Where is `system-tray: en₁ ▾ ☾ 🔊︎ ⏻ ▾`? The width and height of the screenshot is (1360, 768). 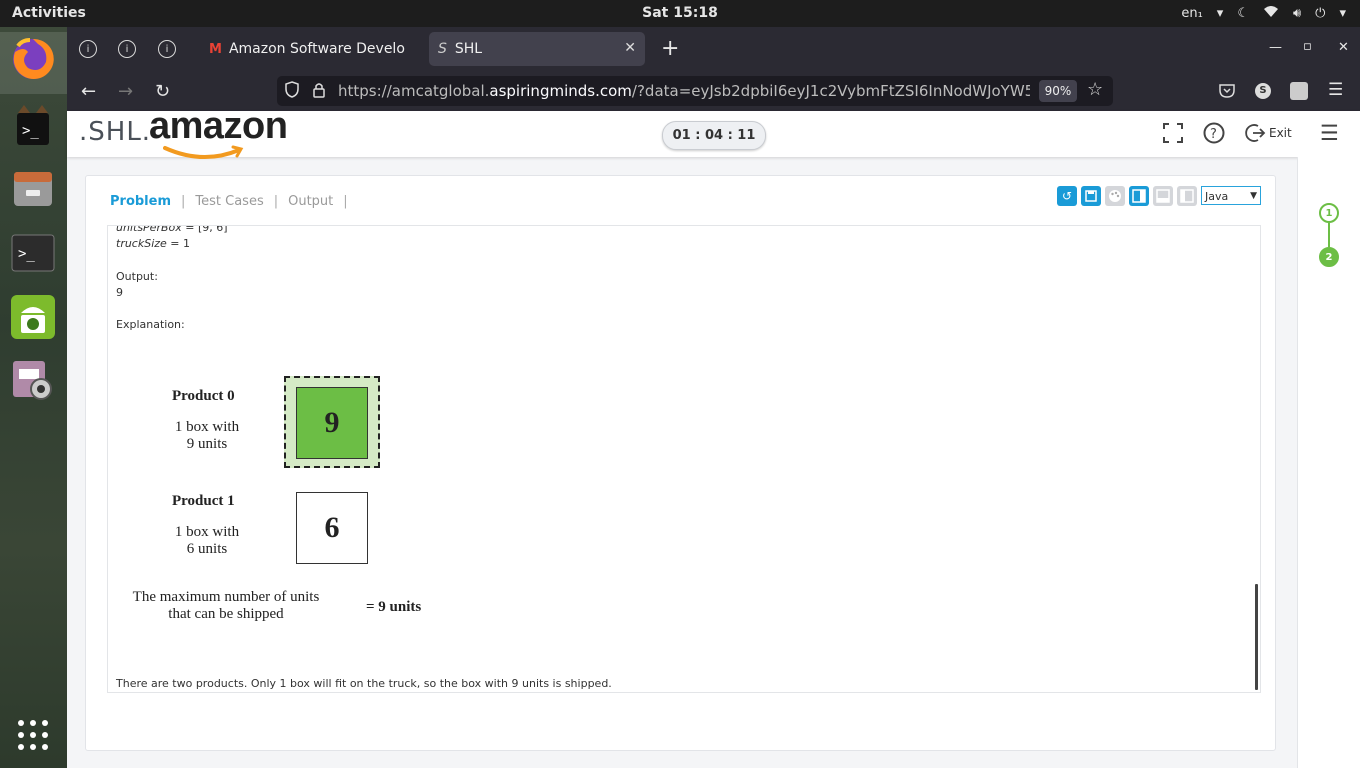
system-tray: en₁ ▾ ☾ 🔊︎ ⏻ ▾ is located at coordinates (1263, 13).